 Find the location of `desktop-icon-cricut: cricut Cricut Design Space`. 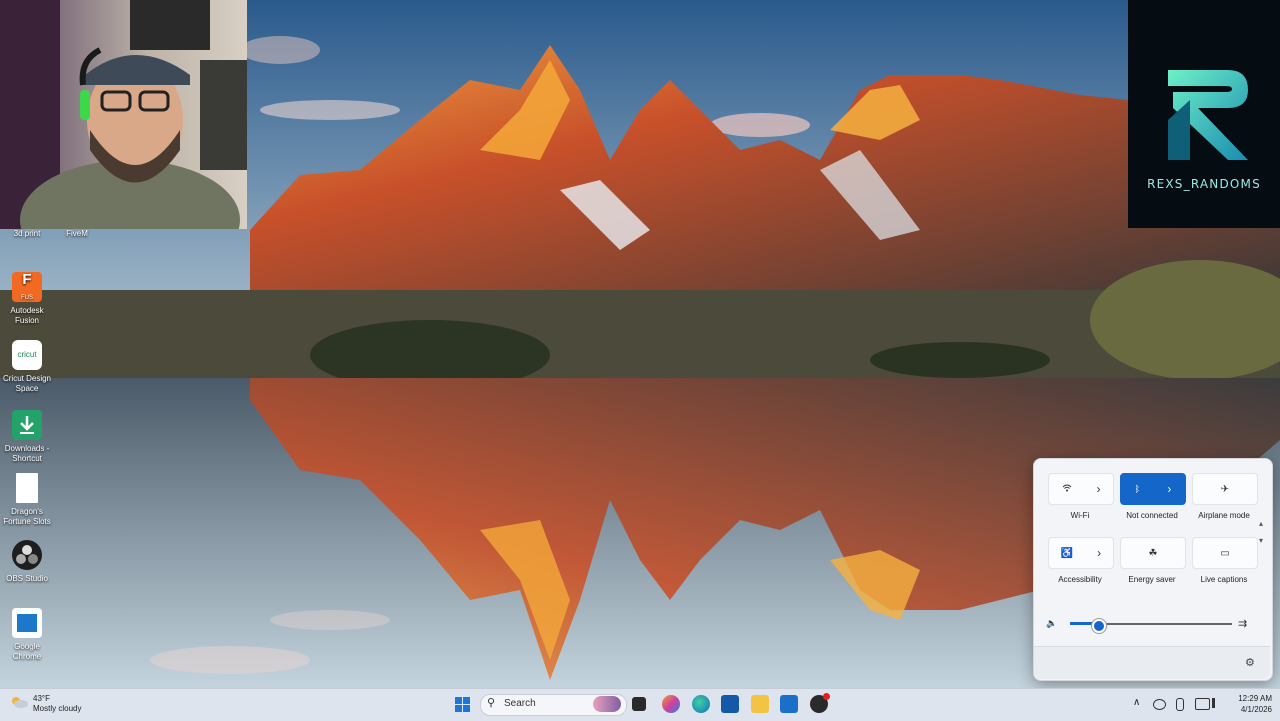

desktop-icon-cricut: cricut Cricut Design Space is located at coordinates (27, 367).